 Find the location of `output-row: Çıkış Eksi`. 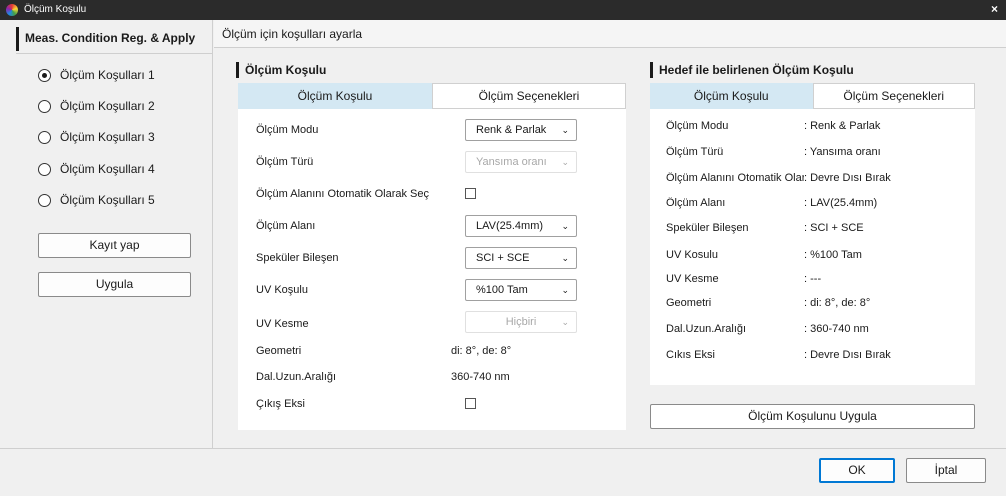

output-row: Çıkış Eksi is located at coordinates (280, 404).